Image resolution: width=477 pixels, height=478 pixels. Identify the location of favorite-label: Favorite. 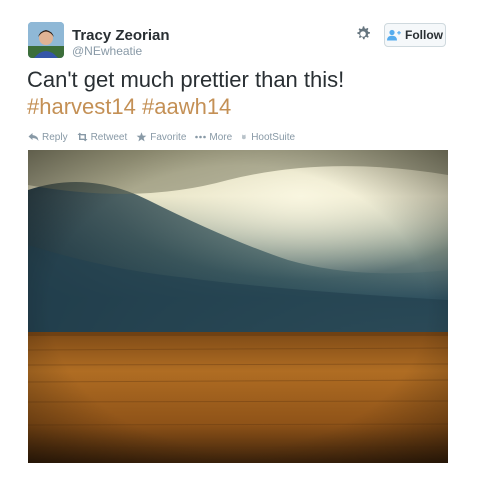
(168, 137).